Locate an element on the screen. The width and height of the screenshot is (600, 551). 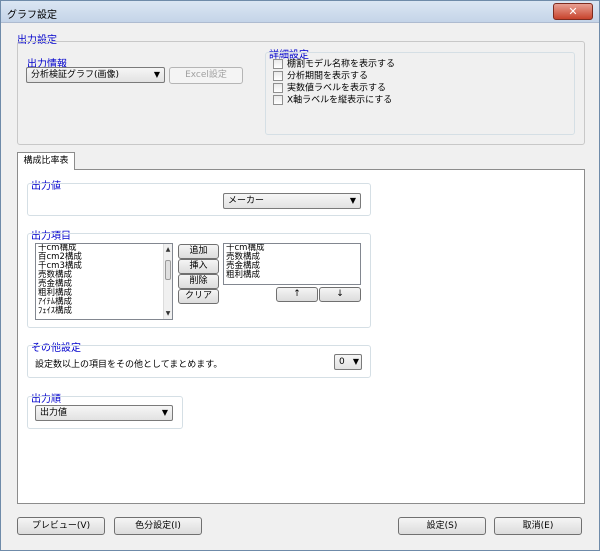
insert-button: 挿入 is located at coordinates (198, 266).